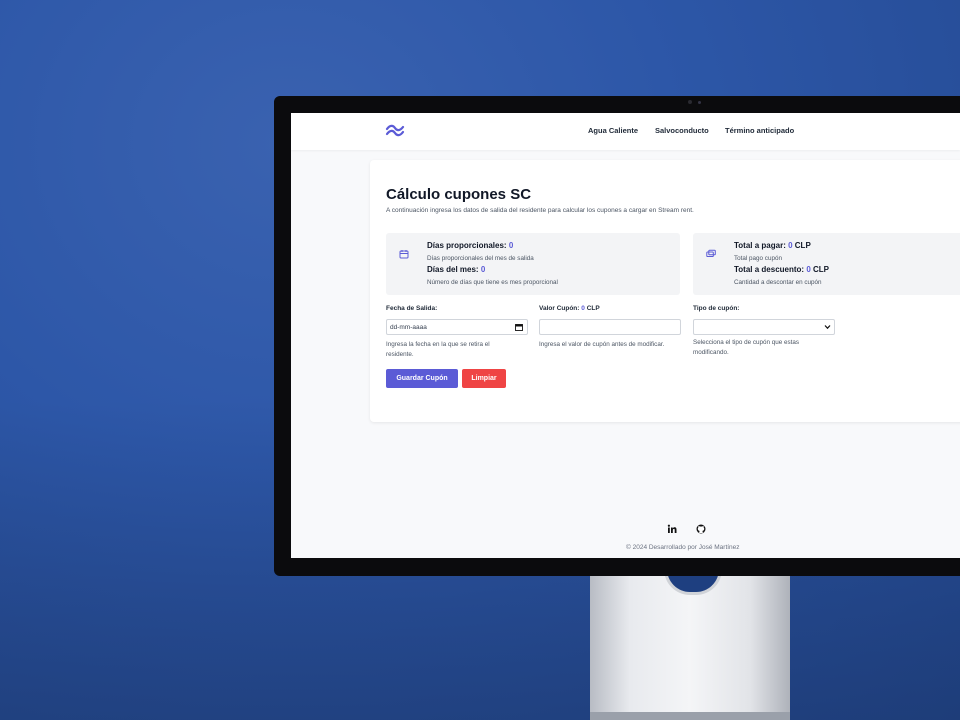  I want to click on dias-proporcionales-value: 0, so click(511, 245).